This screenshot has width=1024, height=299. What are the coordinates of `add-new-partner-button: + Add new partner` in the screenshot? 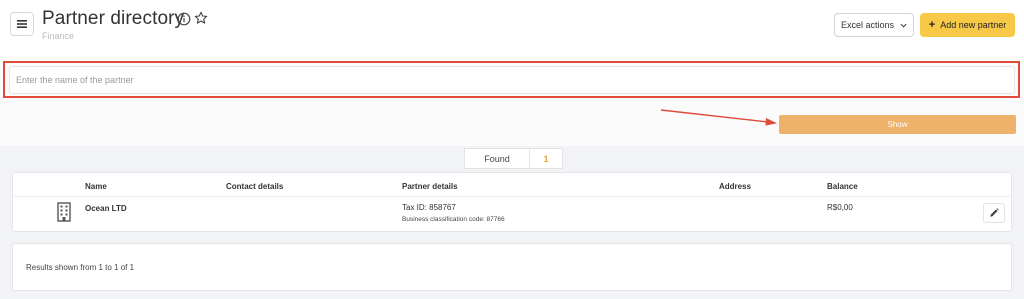 It's located at (967, 25).